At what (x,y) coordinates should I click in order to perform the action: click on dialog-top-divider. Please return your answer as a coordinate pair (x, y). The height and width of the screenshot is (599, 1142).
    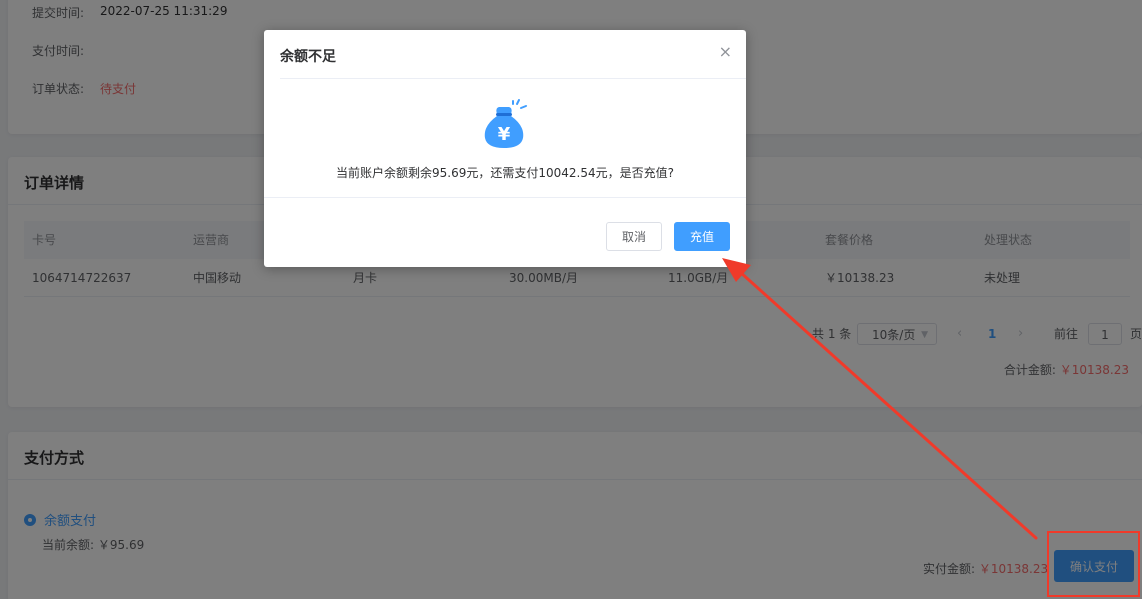
    Looking at the image, I should click on (513, 78).